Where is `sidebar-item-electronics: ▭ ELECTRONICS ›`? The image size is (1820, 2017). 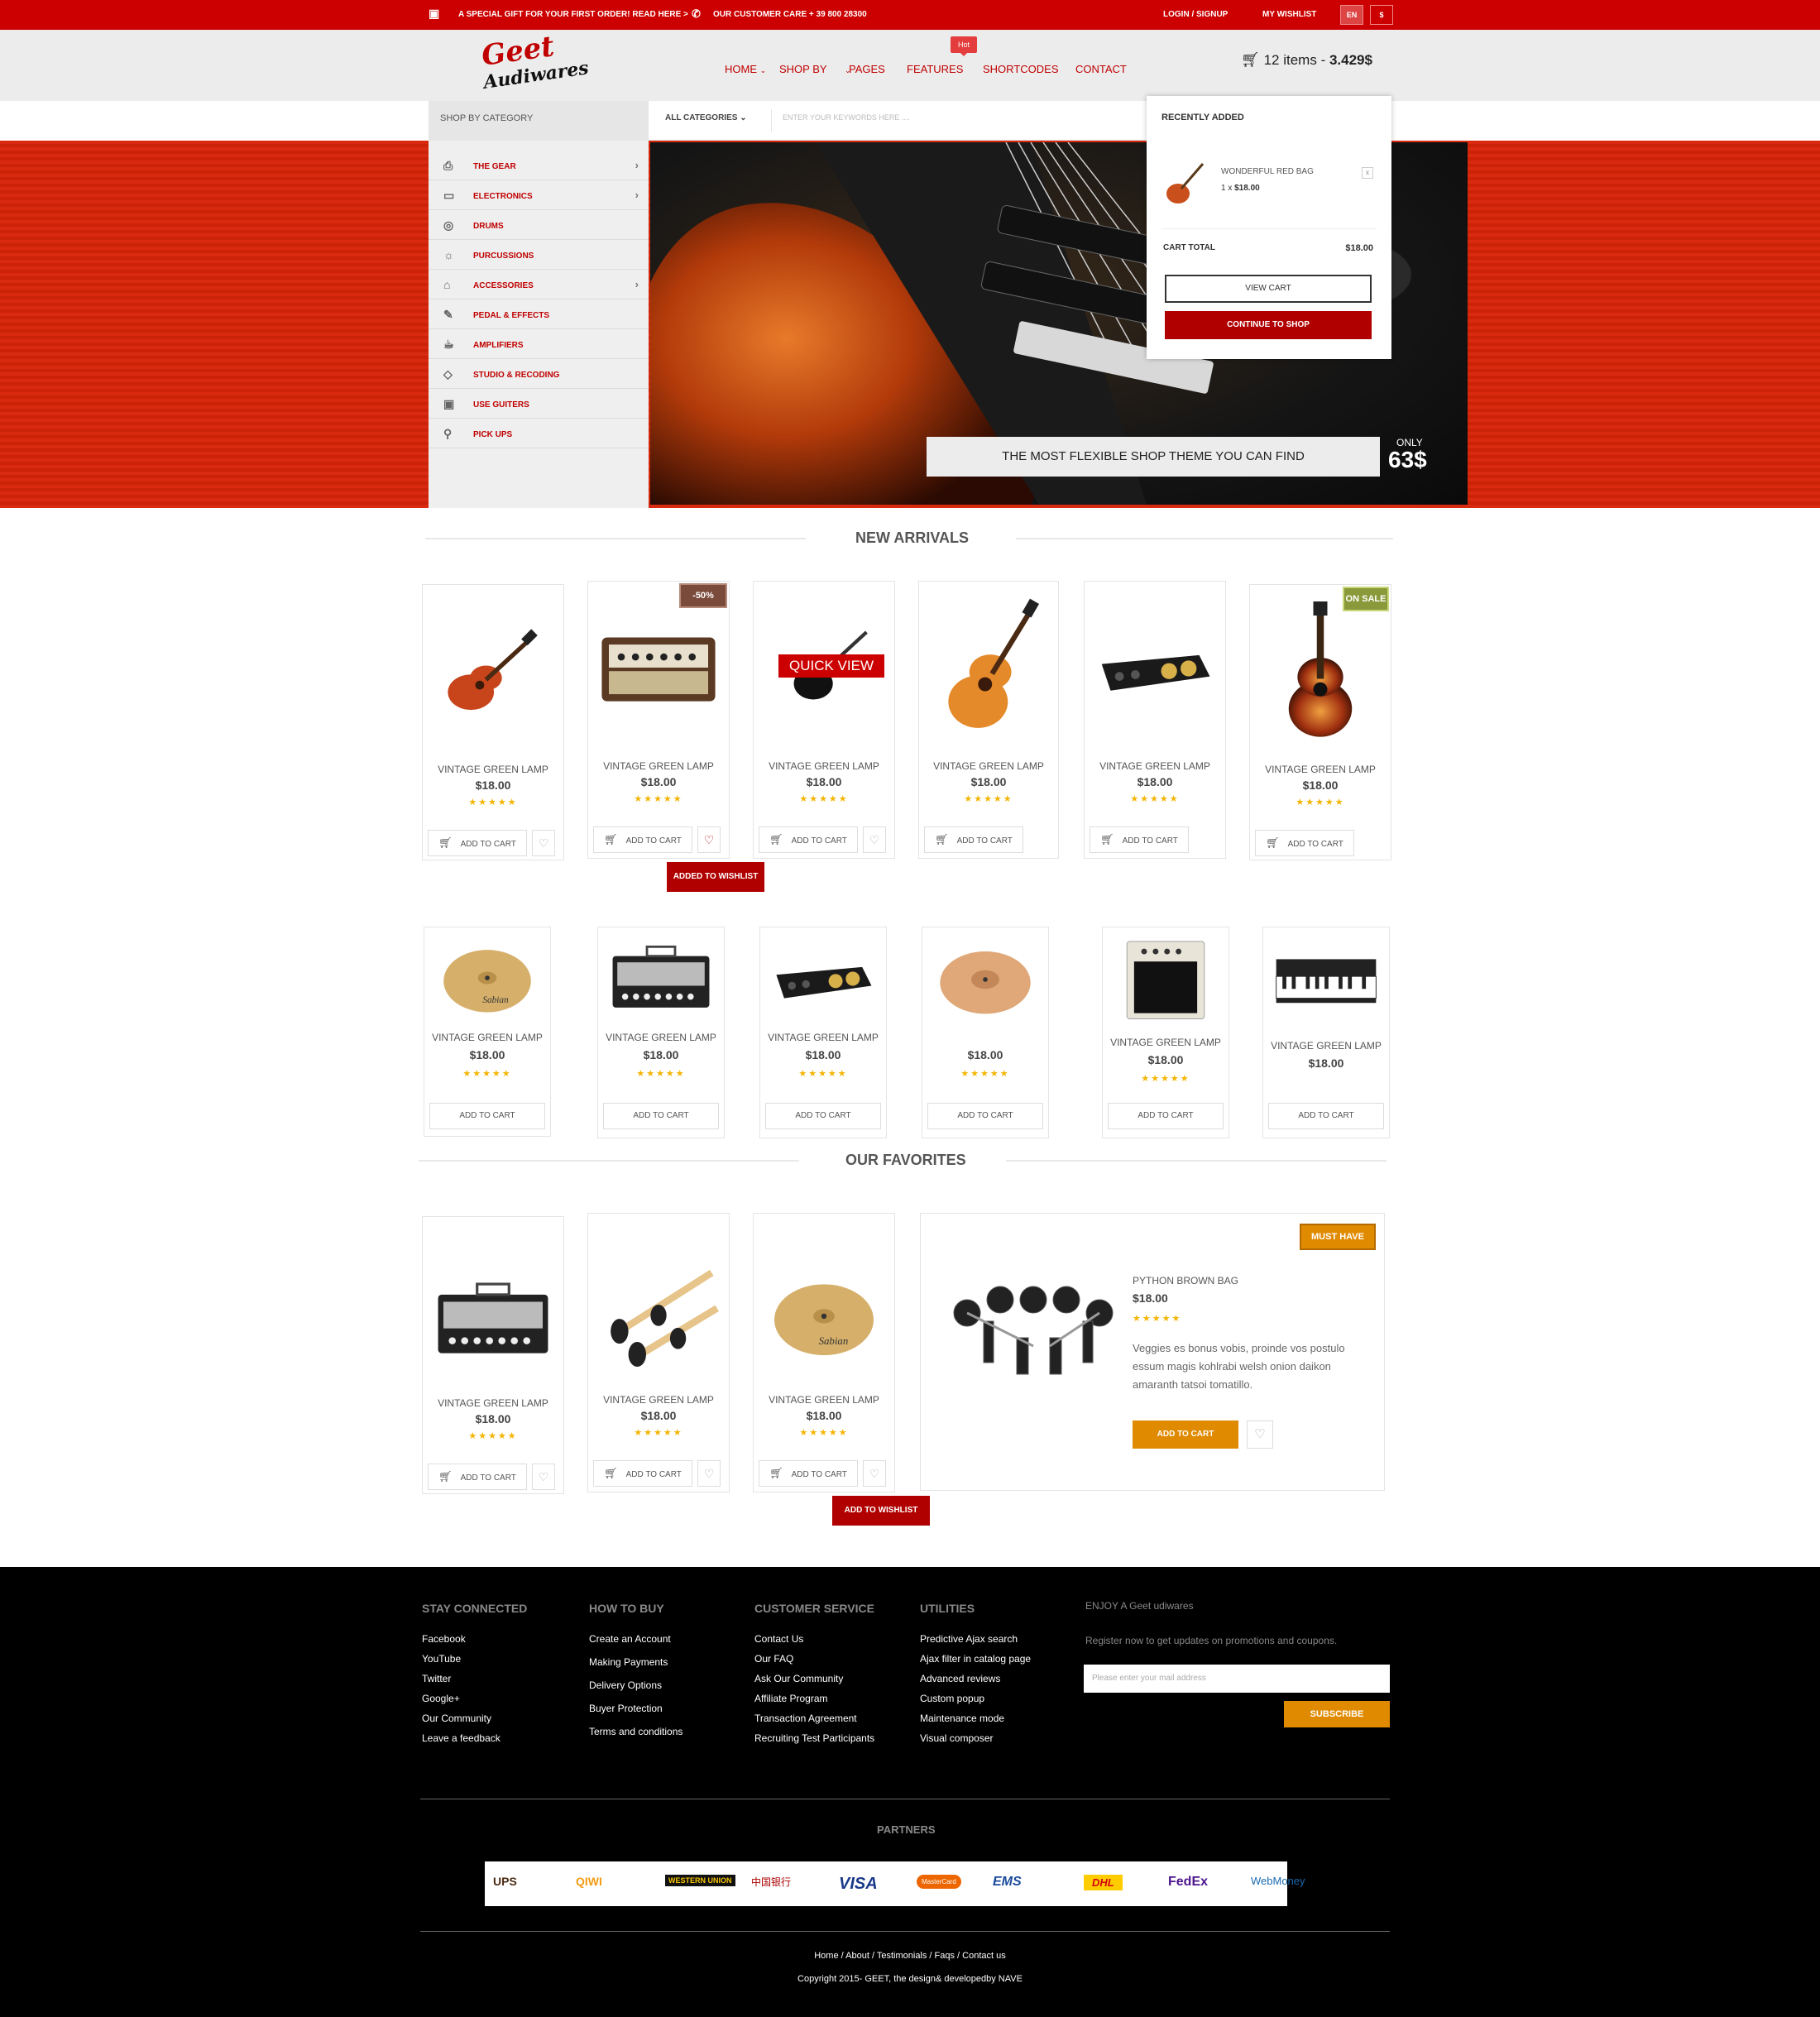 sidebar-item-electronics: ▭ ELECTRONICS › is located at coordinates (539, 195).